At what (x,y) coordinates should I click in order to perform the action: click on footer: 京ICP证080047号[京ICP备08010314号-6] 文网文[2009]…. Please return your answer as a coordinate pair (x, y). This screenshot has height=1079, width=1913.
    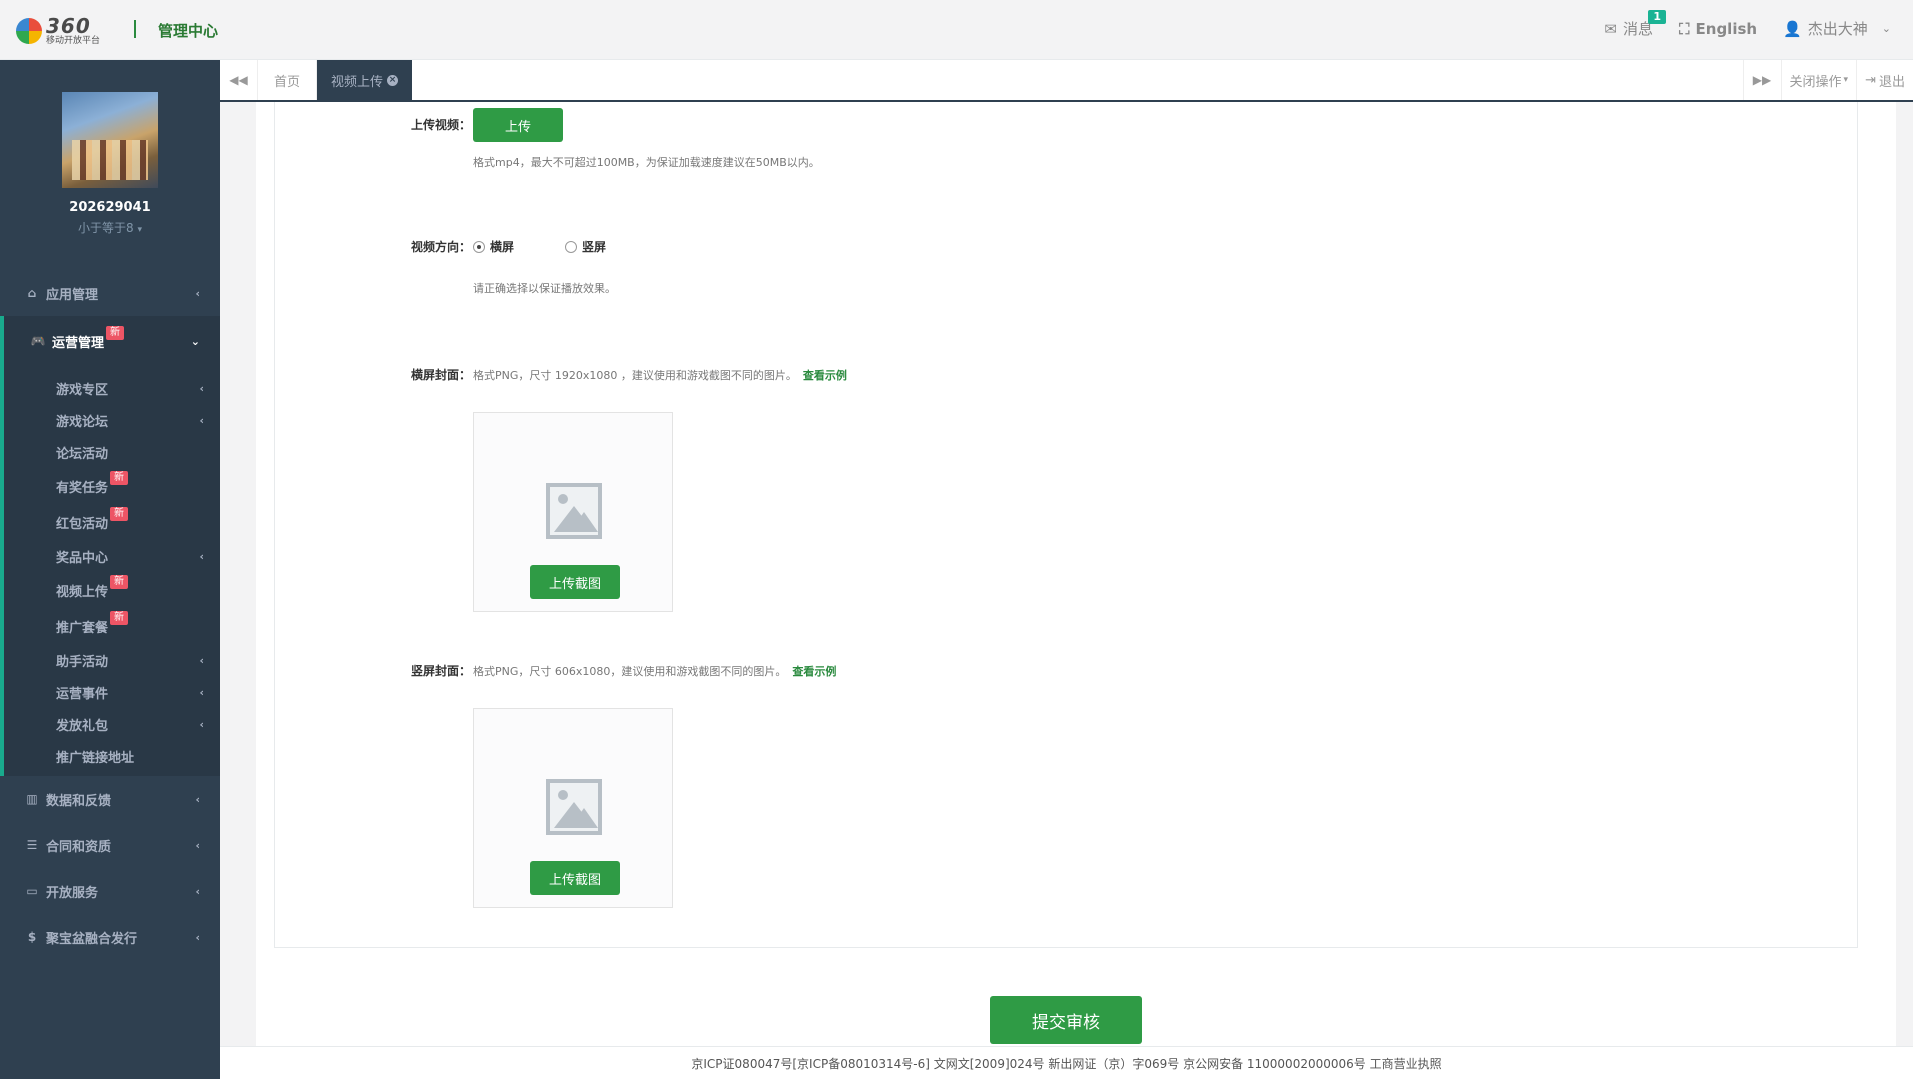
    Looking at the image, I should click on (1066, 1062).